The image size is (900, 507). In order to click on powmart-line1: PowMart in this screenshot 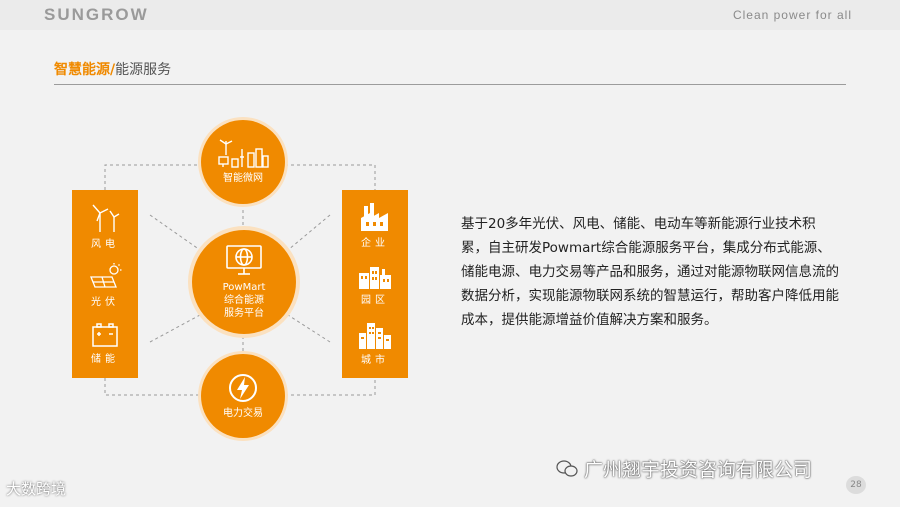, I will do `click(244, 287)`.